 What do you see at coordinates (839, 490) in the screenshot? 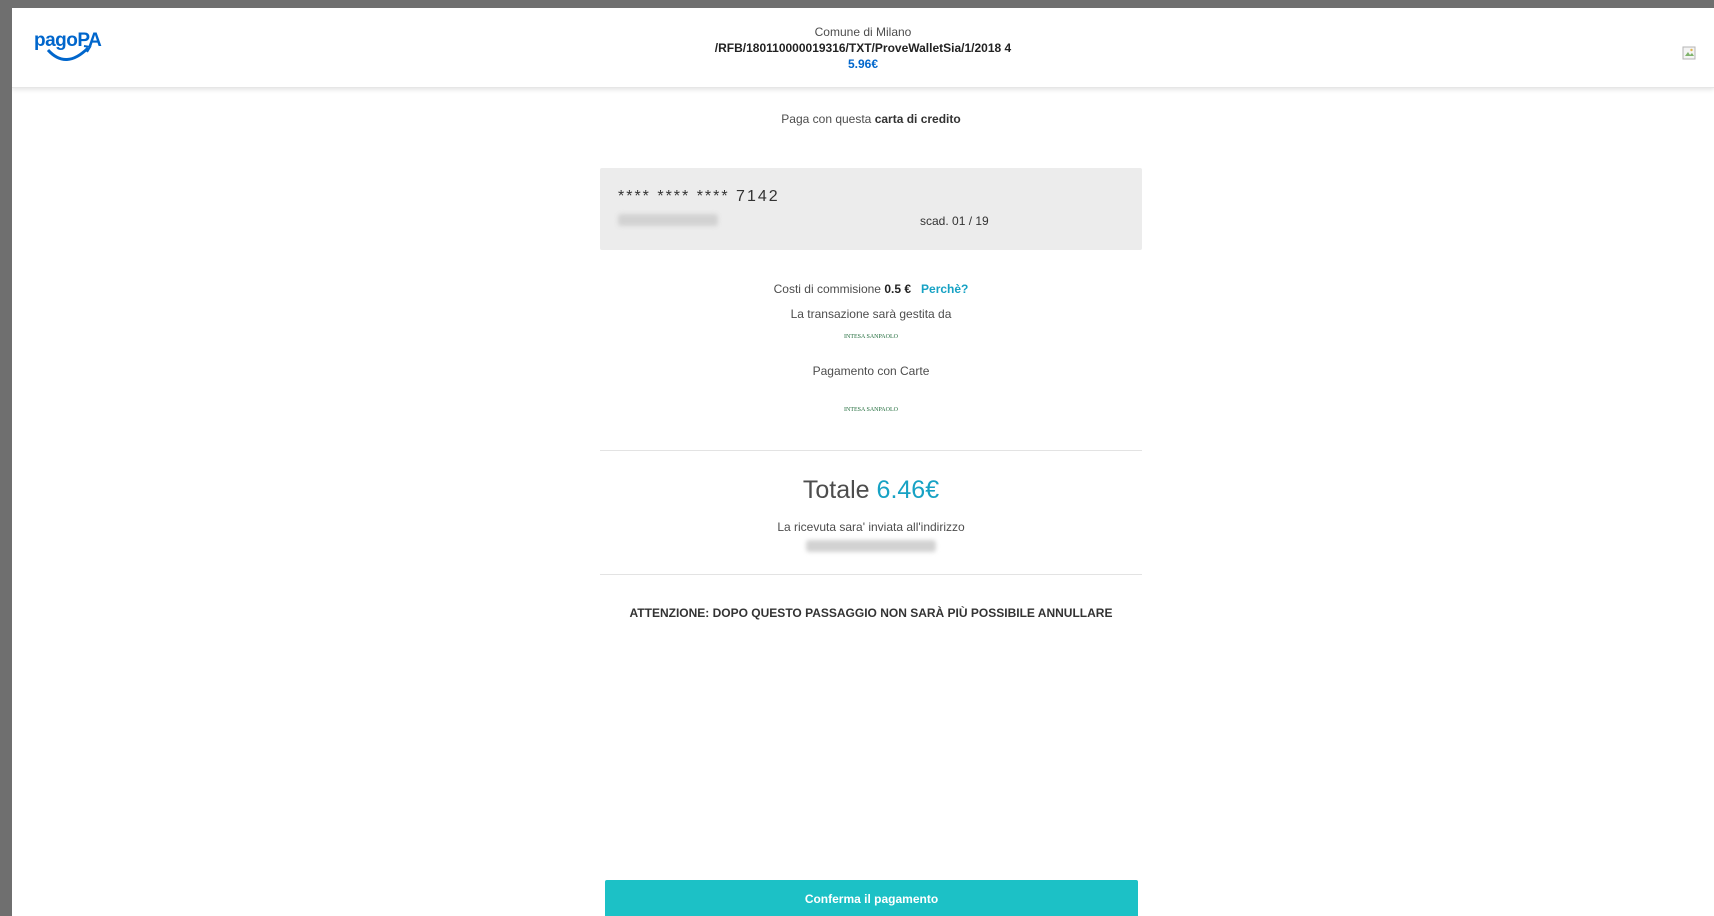
I see `total-label: Totale` at bounding box center [839, 490].